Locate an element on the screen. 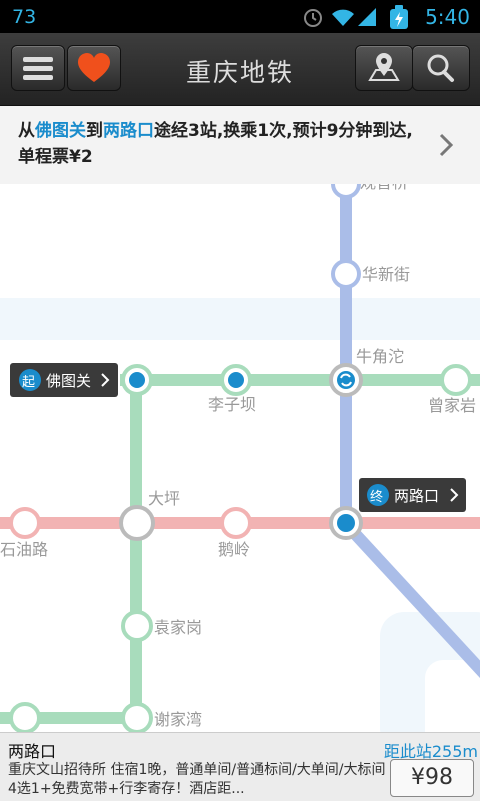  search-button is located at coordinates (441, 68).